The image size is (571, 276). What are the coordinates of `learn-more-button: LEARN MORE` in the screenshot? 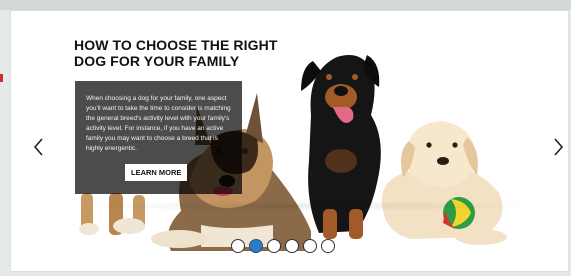 It's located at (156, 172).